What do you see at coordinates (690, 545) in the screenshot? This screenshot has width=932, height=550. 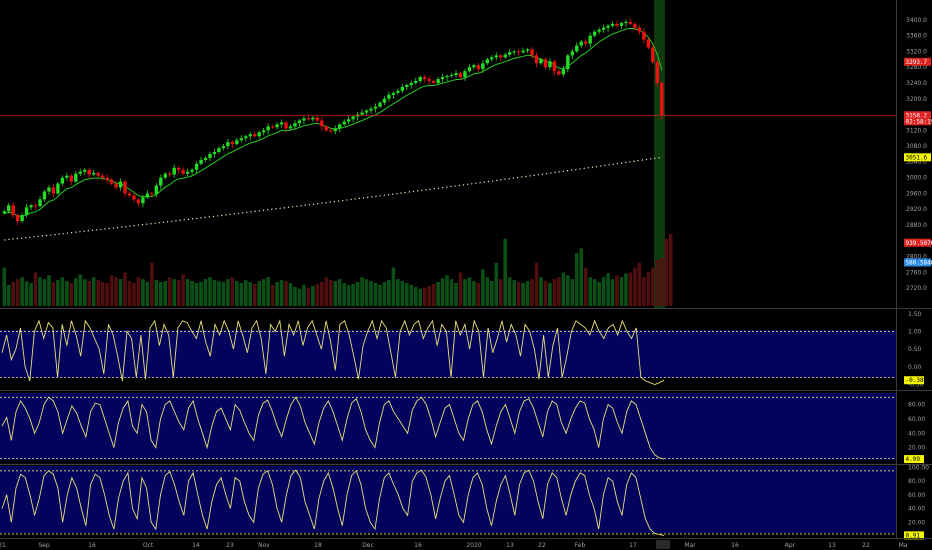 I see `x-axis-tick: Mar` at bounding box center [690, 545].